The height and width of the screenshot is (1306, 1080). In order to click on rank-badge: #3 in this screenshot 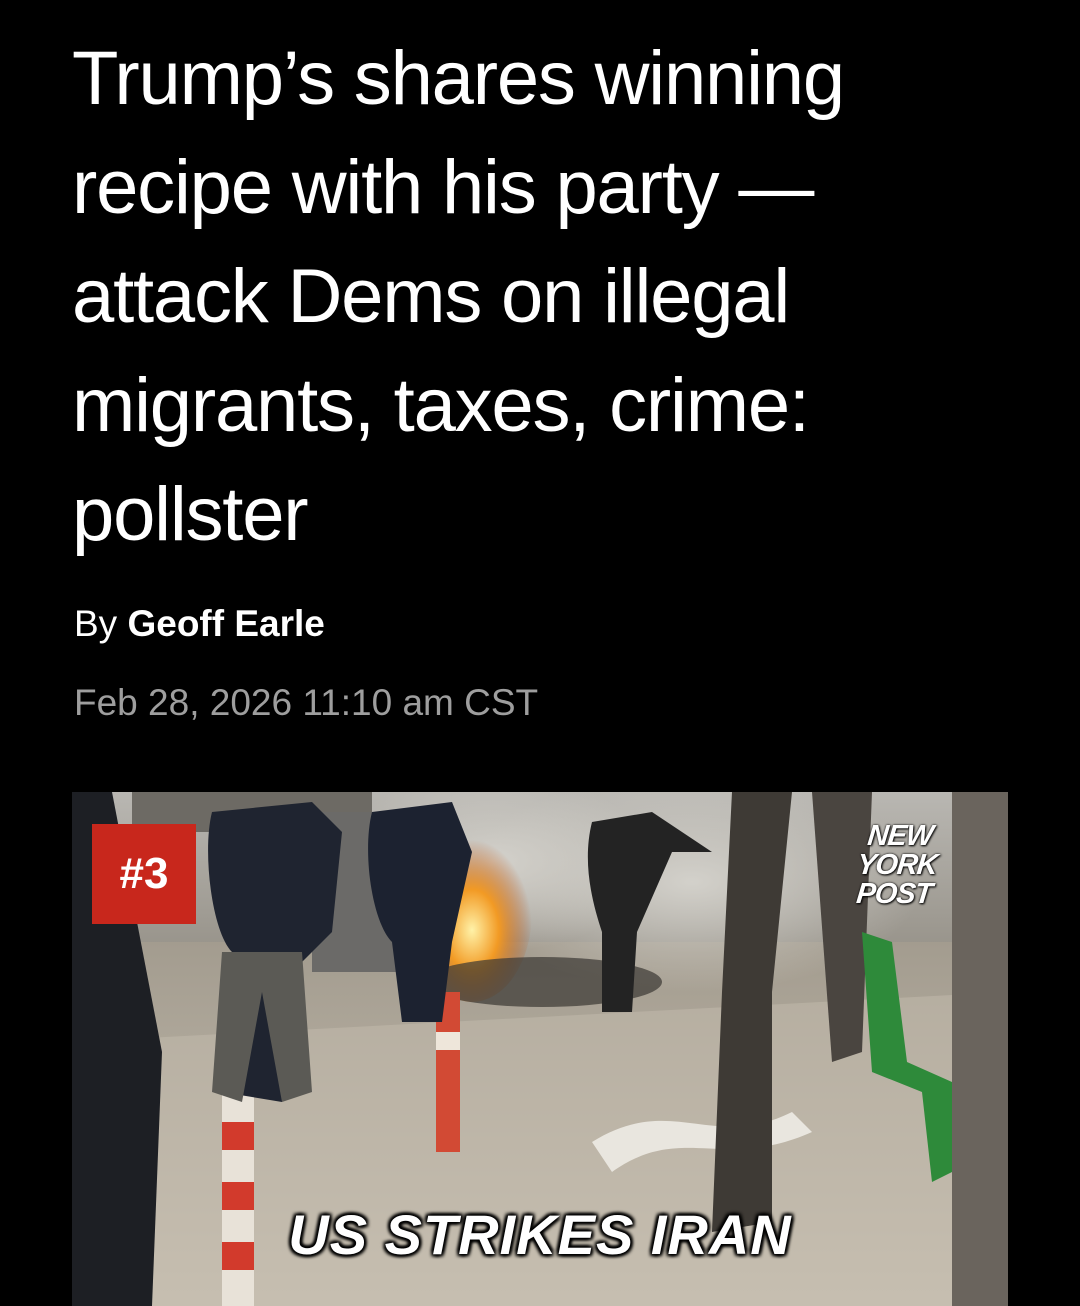, I will do `click(144, 874)`.